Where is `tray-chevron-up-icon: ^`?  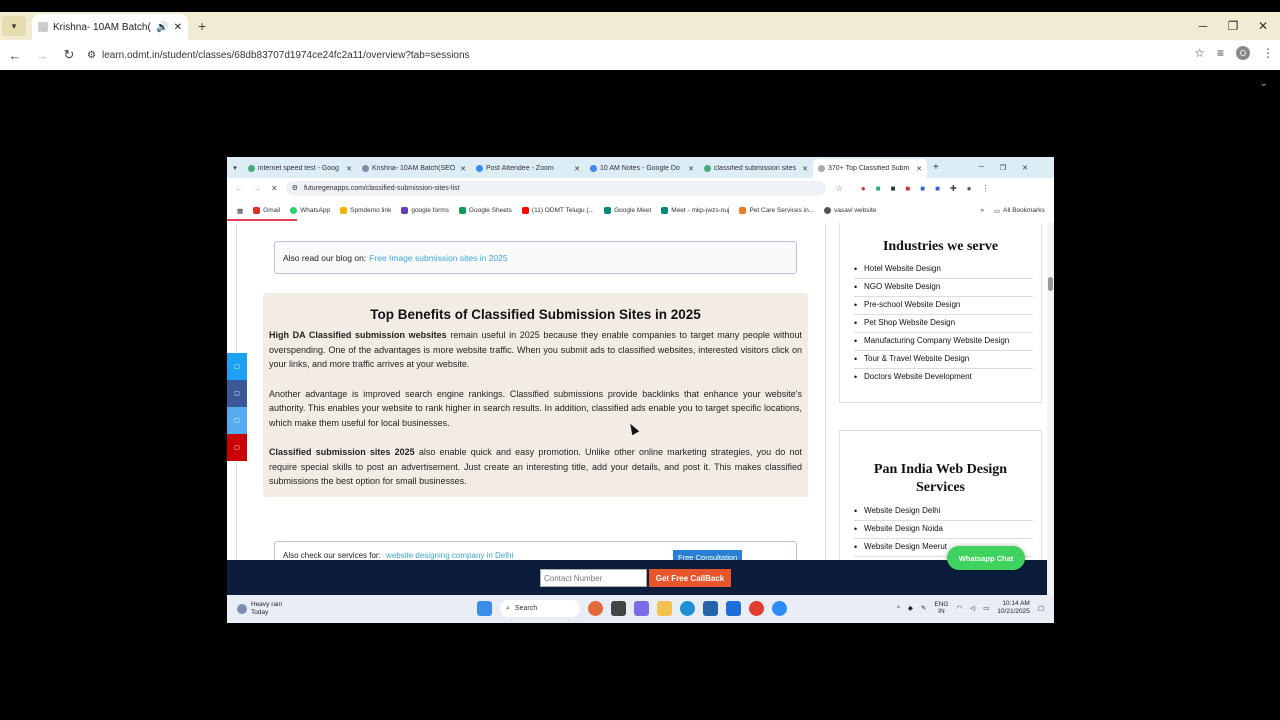 tray-chevron-up-icon: ^ is located at coordinates (898, 608).